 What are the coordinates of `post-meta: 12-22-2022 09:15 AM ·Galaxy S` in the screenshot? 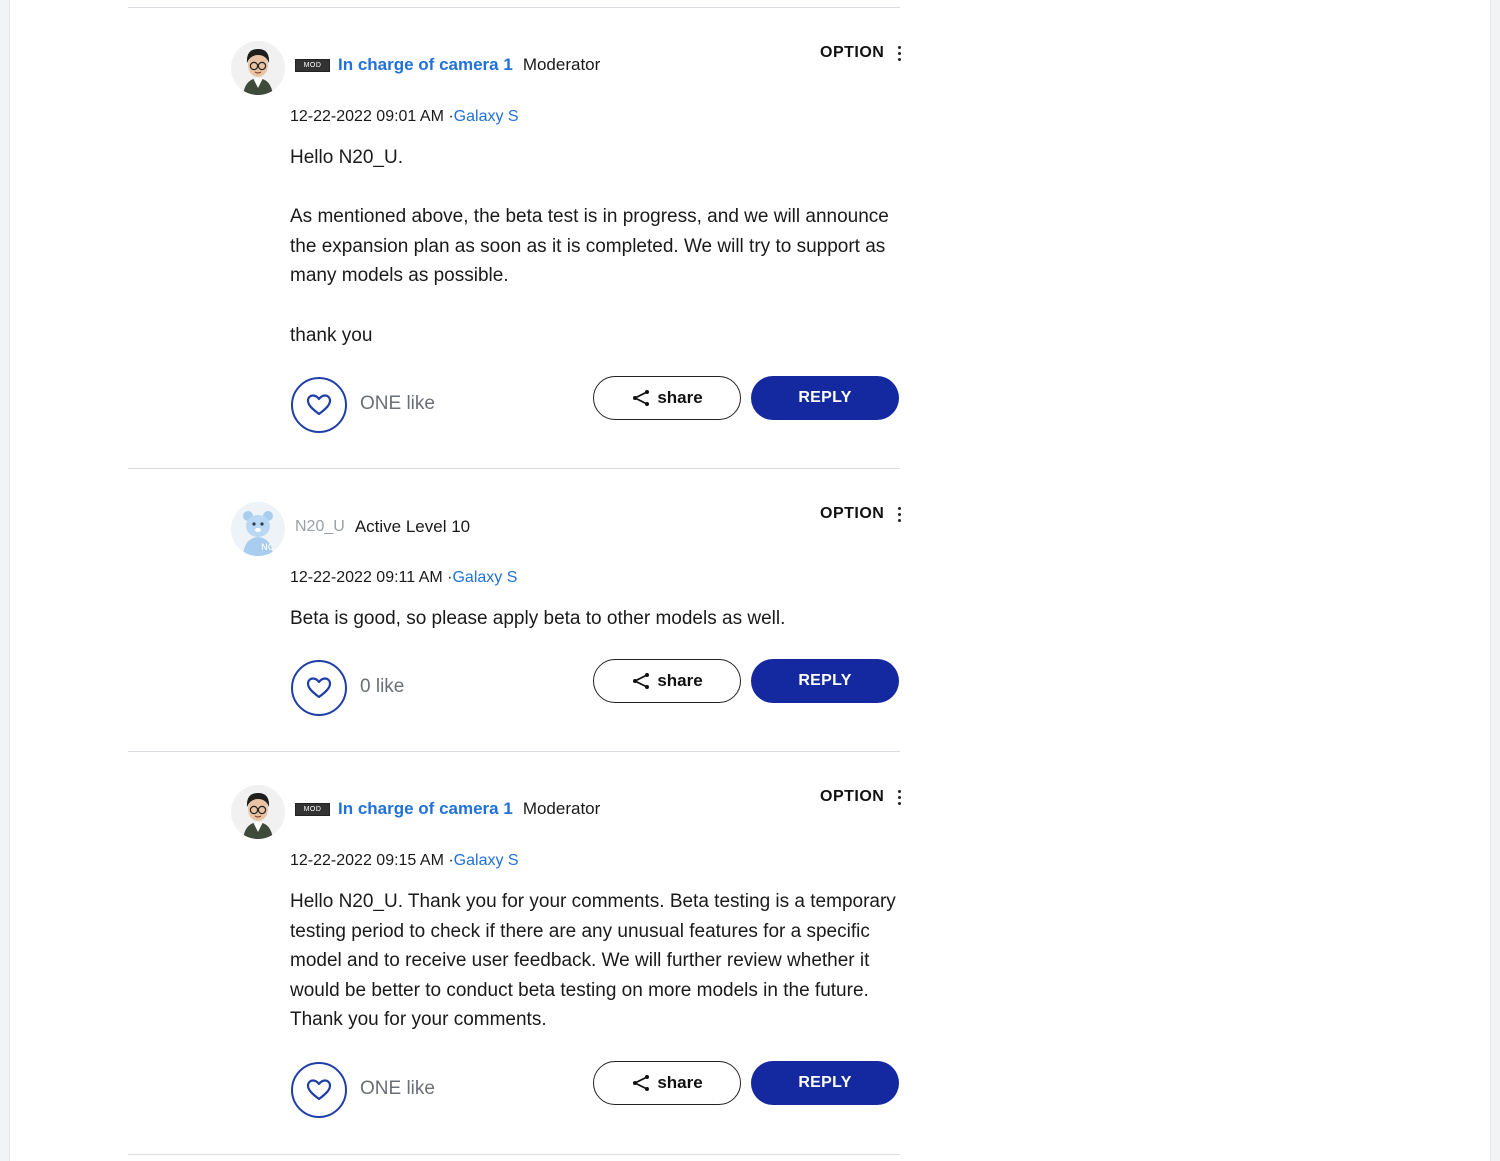 It's located at (404, 861).